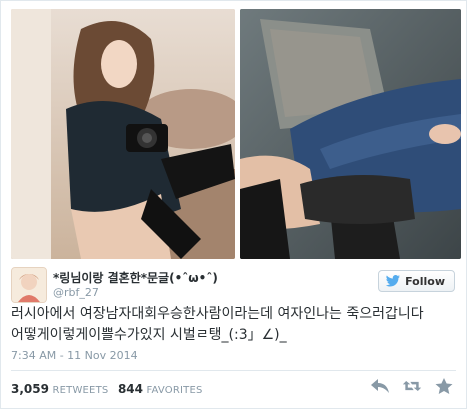 The width and height of the screenshot is (469, 411). What do you see at coordinates (444, 386) in the screenshot?
I see `favorite-icon` at bounding box center [444, 386].